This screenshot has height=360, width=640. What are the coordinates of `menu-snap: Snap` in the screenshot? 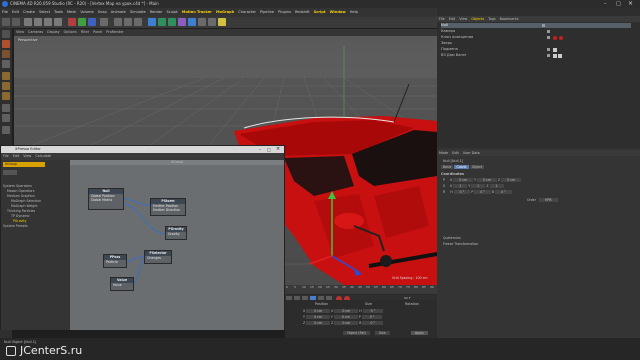 It's located at (102, 12).